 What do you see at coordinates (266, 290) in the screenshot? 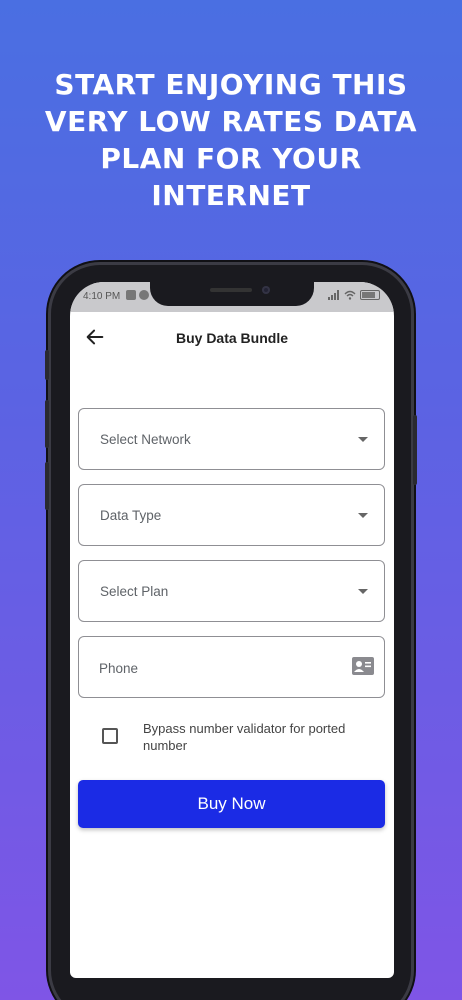
I see `front-camera` at bounding box center [266, 290].